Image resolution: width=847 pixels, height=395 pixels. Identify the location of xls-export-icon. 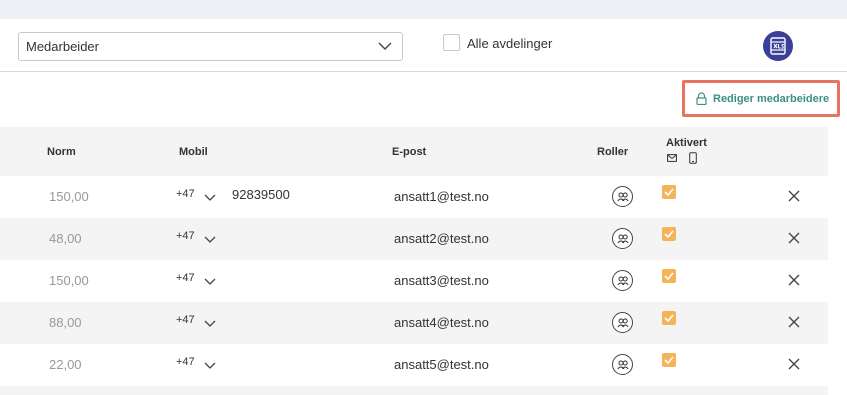
(778, 46).